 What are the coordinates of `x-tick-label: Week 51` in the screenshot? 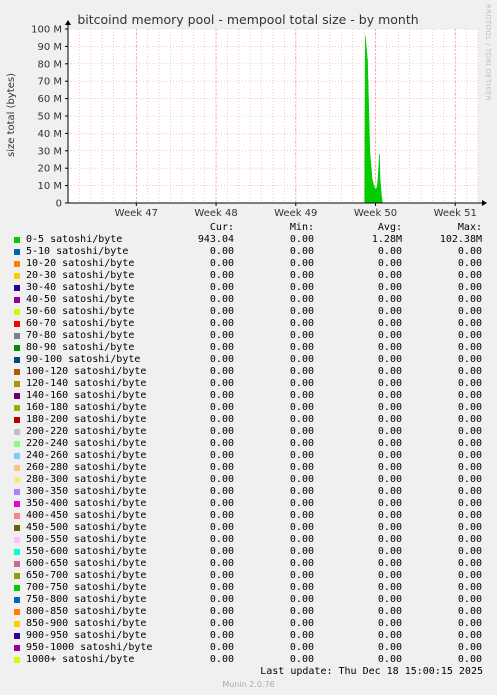 It's located at (455, 213).